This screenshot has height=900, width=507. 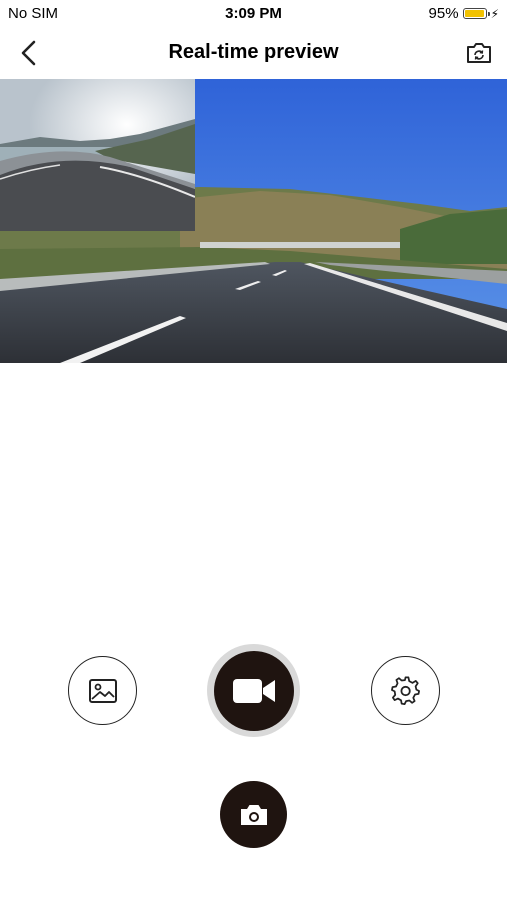 I want to click on gallery-button, so click(x=102, y=690).